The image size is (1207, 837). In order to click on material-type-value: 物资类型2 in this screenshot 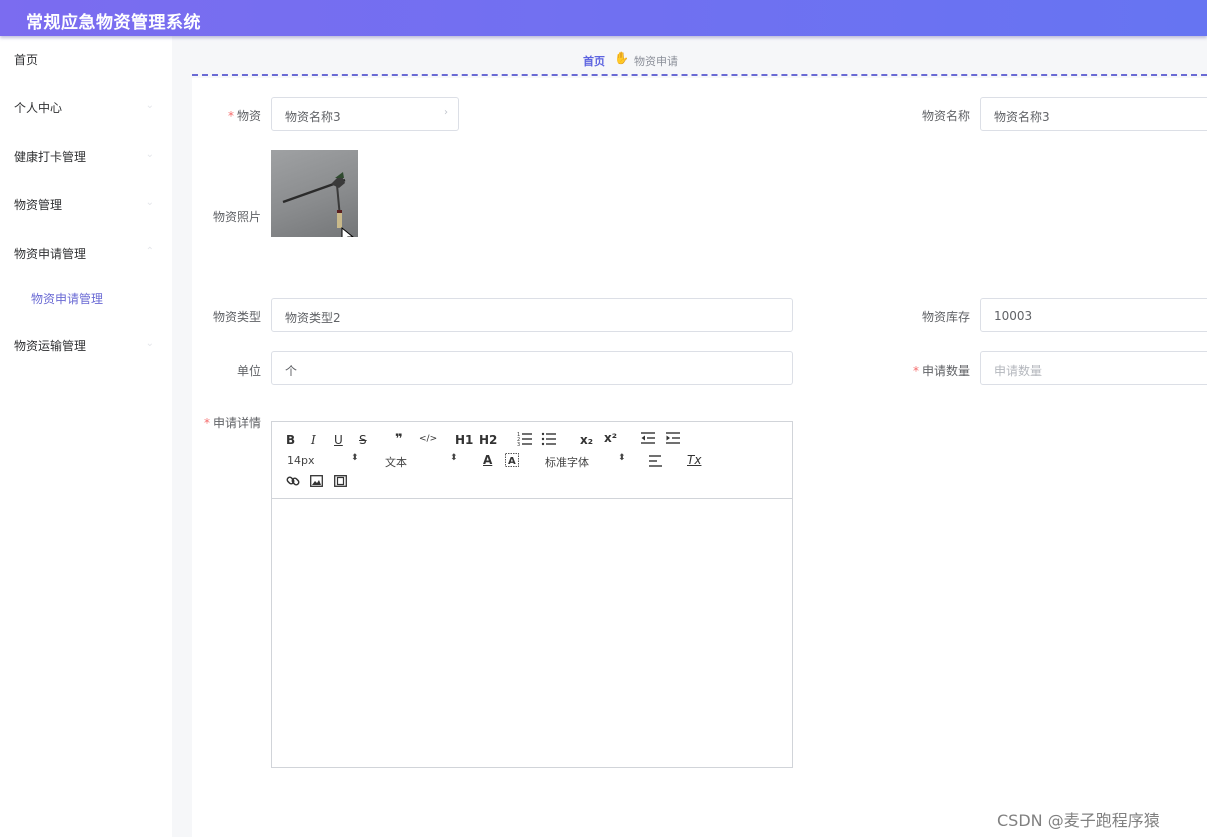, I will do `click(313, 318)`.